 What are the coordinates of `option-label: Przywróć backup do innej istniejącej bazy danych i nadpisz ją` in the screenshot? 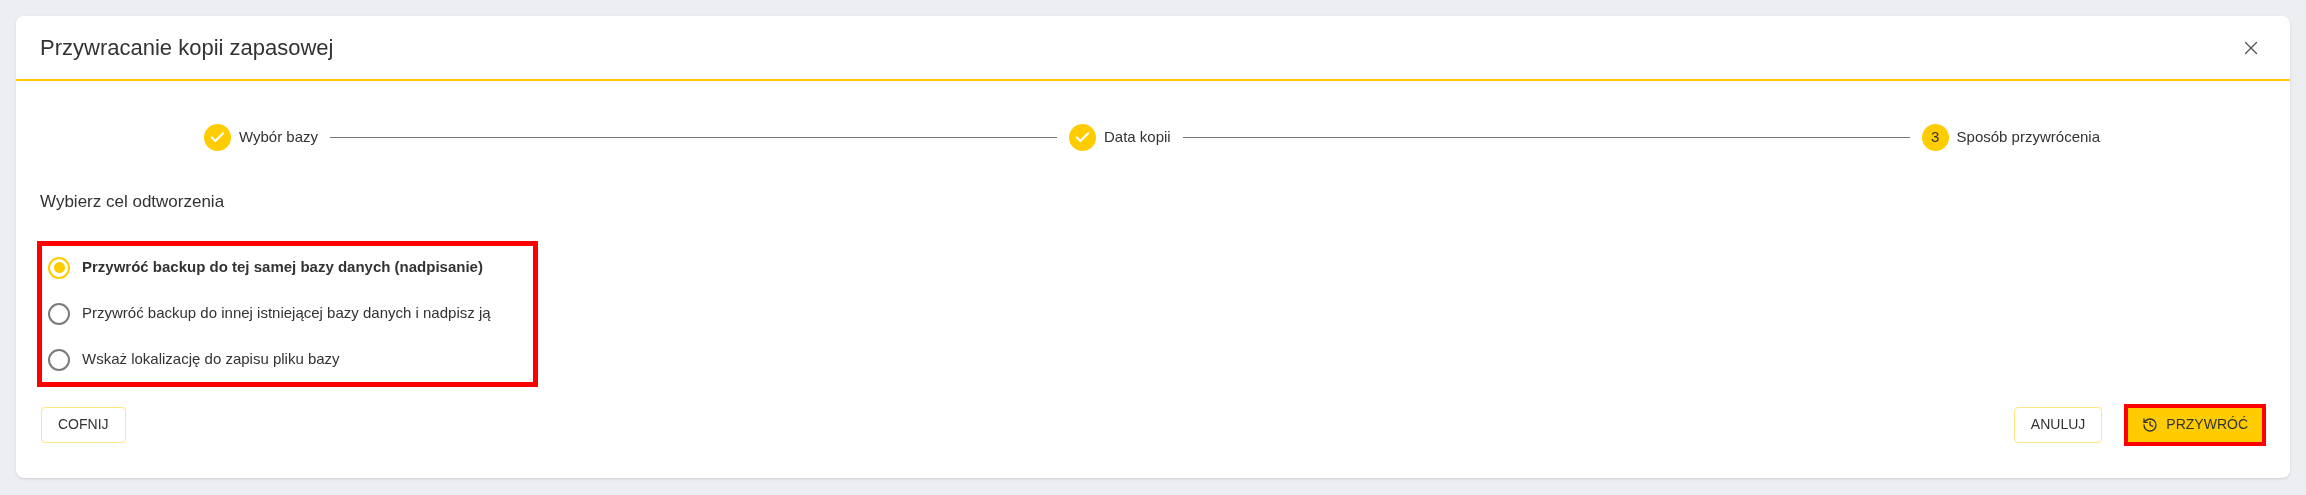 It's located at (286, 313).